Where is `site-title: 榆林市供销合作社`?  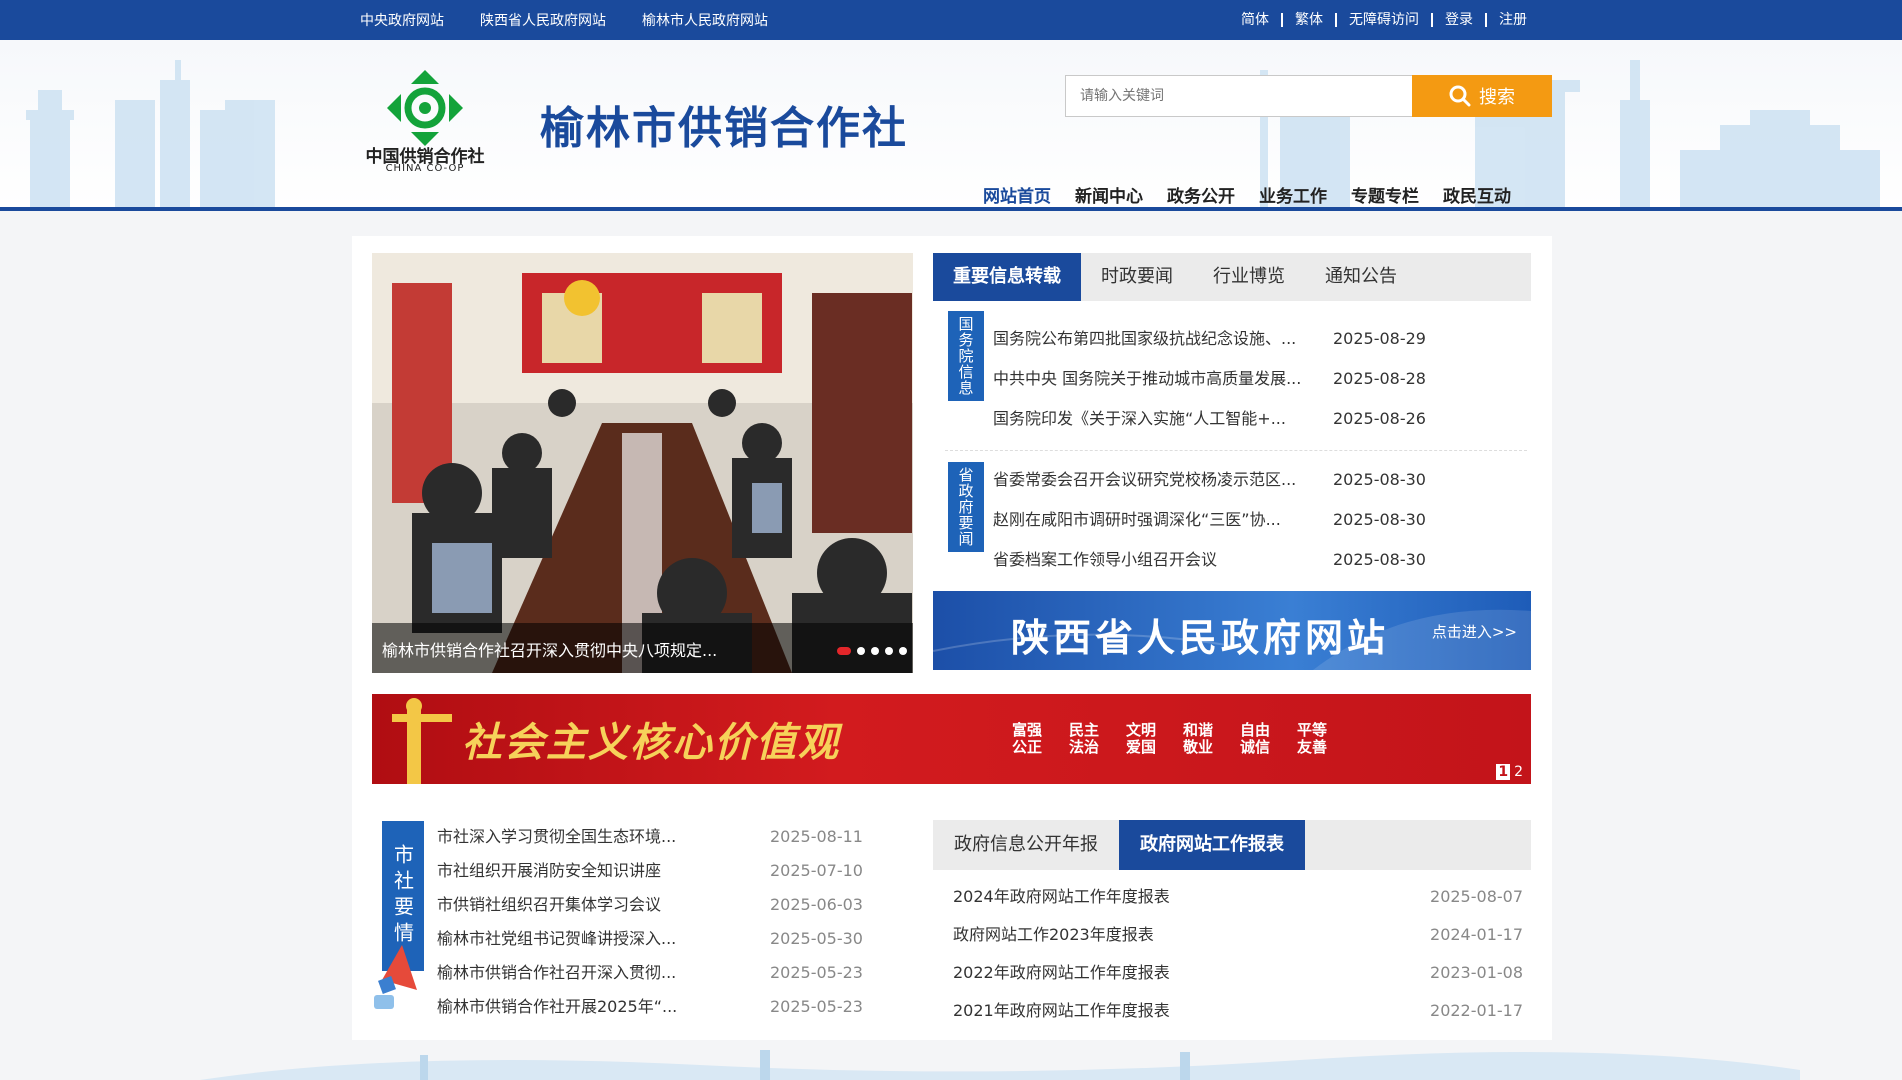 site-title: 榆林市供销合作社 is located at coordinates (724, 128).